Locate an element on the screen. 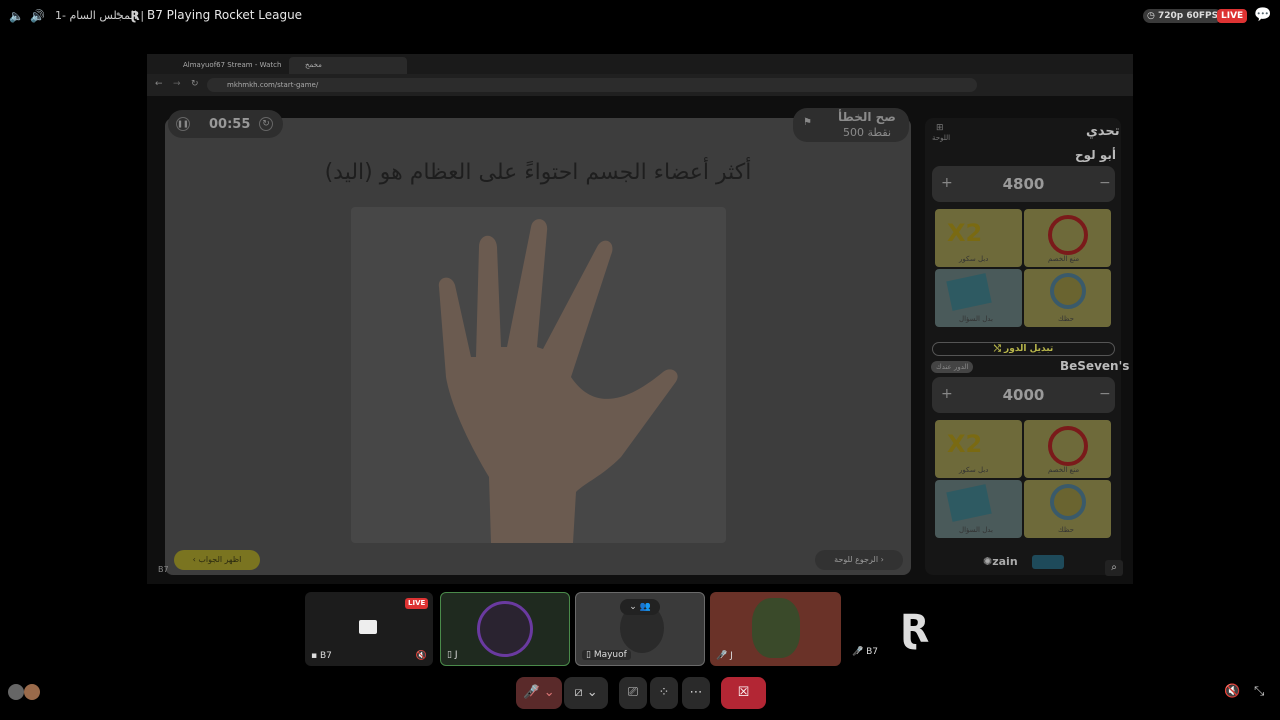  forward-icon: → is located at coordinates (177, 84).